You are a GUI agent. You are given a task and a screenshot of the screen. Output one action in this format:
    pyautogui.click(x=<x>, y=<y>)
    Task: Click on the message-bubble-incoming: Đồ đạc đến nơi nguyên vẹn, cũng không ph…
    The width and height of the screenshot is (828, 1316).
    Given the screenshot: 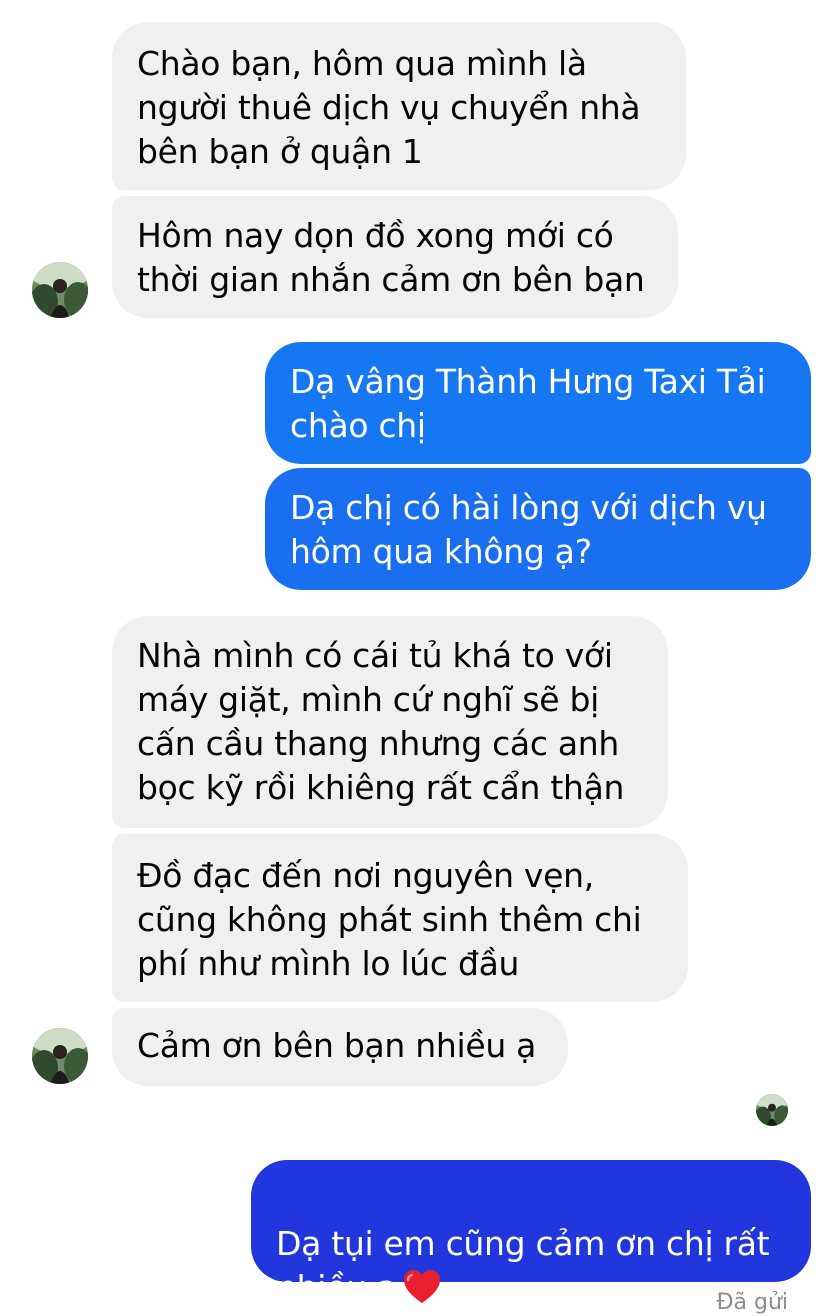 What is the action you would take?
    pyautogui.click(x=400, y=918)
    